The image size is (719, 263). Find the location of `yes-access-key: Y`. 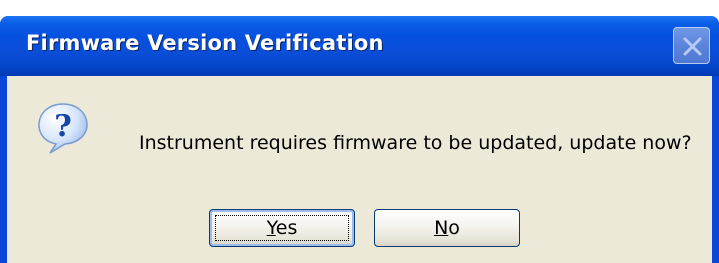

yes-access-key: Y is located at coordinates (271, 228).